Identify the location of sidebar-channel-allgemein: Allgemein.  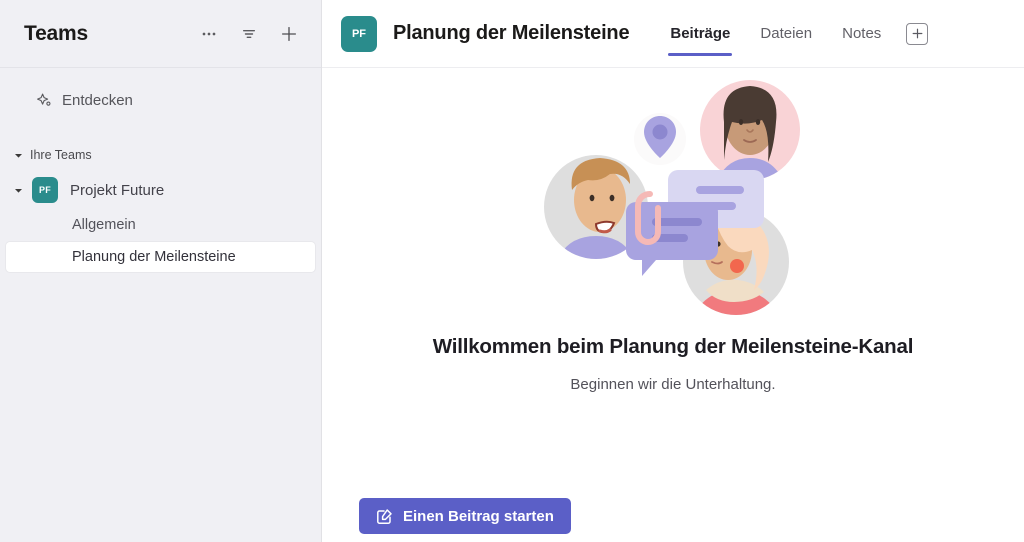
(160, 225).